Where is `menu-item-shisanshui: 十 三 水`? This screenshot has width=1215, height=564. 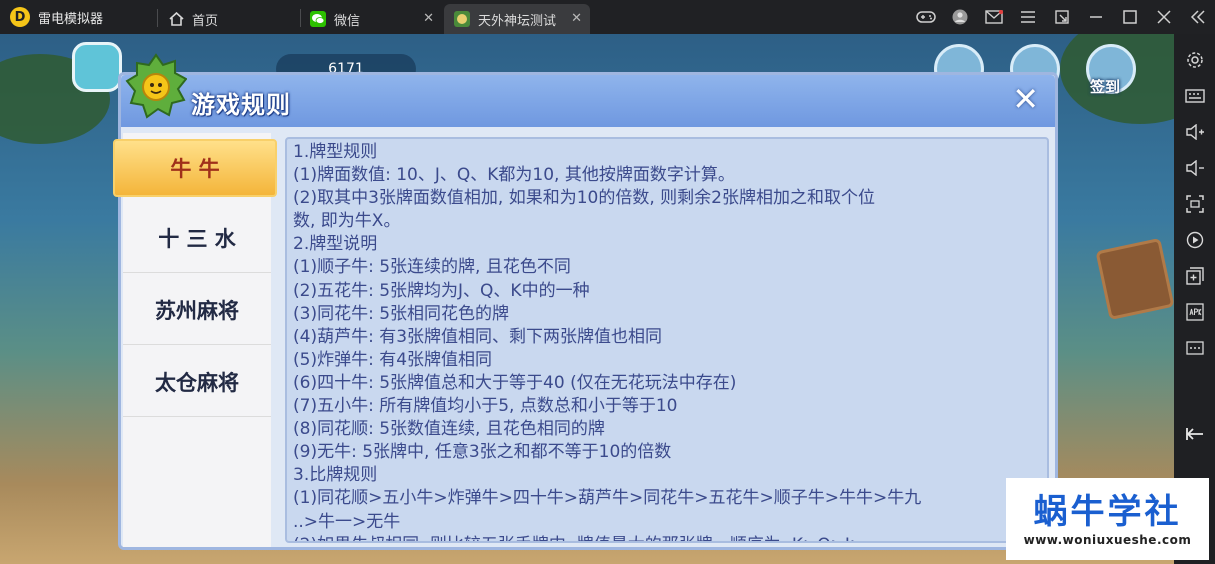 menu-item-shisanshui: 十 三 水 is located at coordinates (197, 238).